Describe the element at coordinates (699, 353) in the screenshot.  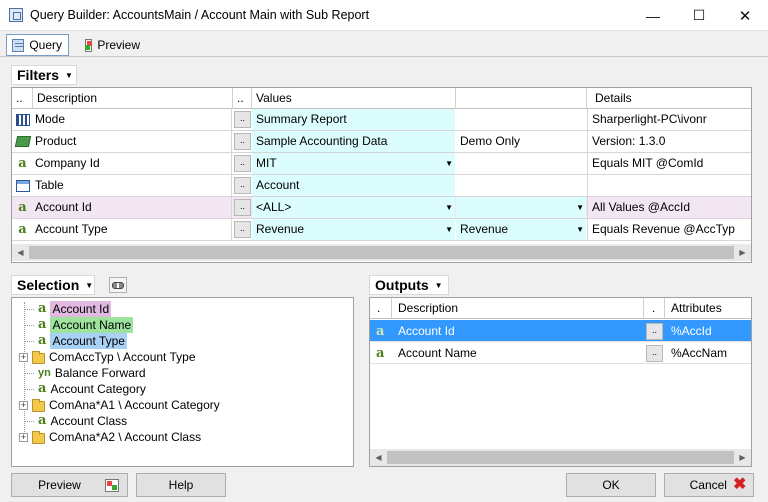
I see `output-attributes: %AccNam` at that location.